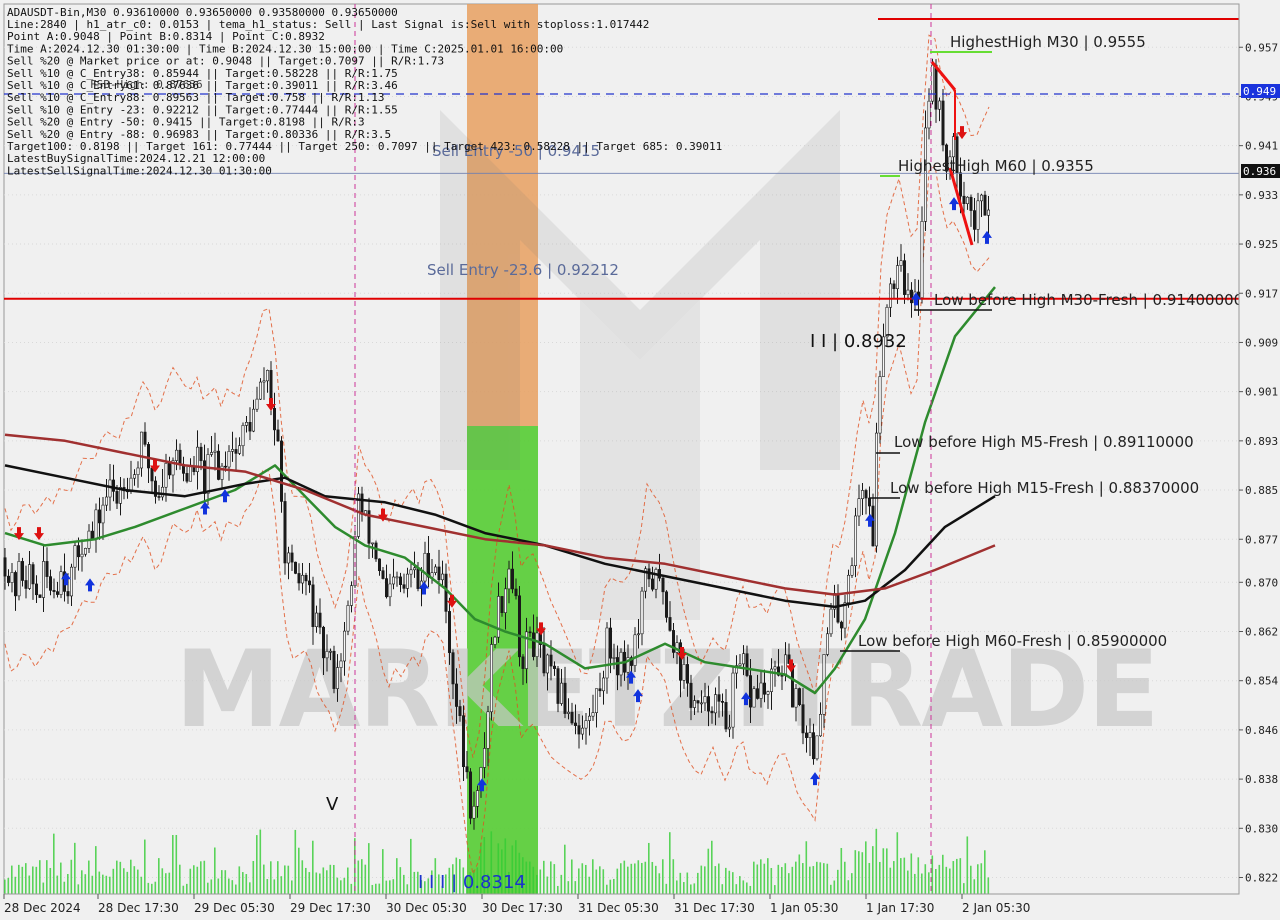  What do you see at coordinates (1261, 195) in the screenshot?
I see `price-tick-label: 0.933` at bounding box center [1261, 195].